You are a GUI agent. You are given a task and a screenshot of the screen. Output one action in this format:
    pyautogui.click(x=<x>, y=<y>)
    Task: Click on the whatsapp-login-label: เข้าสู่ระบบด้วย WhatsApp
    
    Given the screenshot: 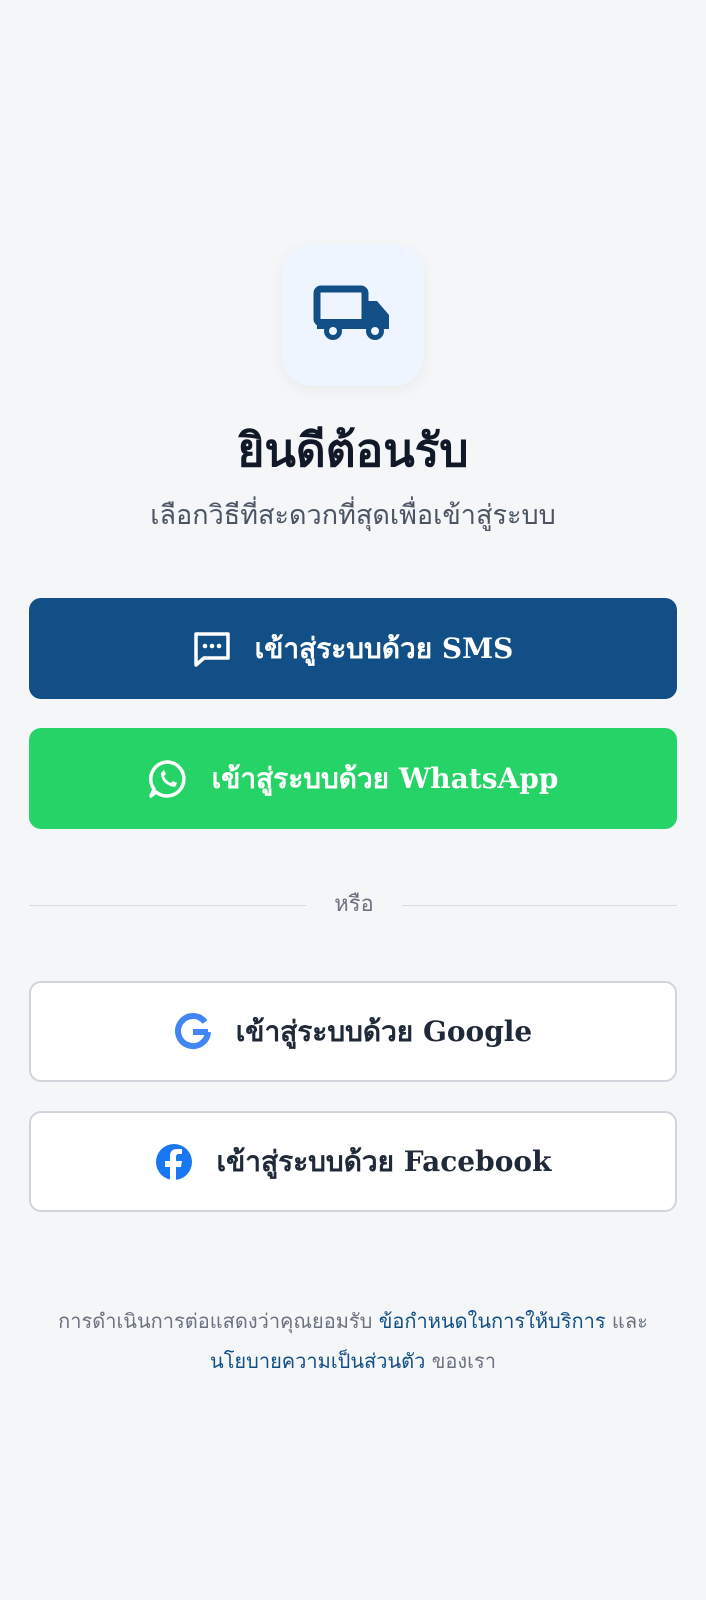 What is the action you would take?
    pyautogui.click(x=385, y=778)
    